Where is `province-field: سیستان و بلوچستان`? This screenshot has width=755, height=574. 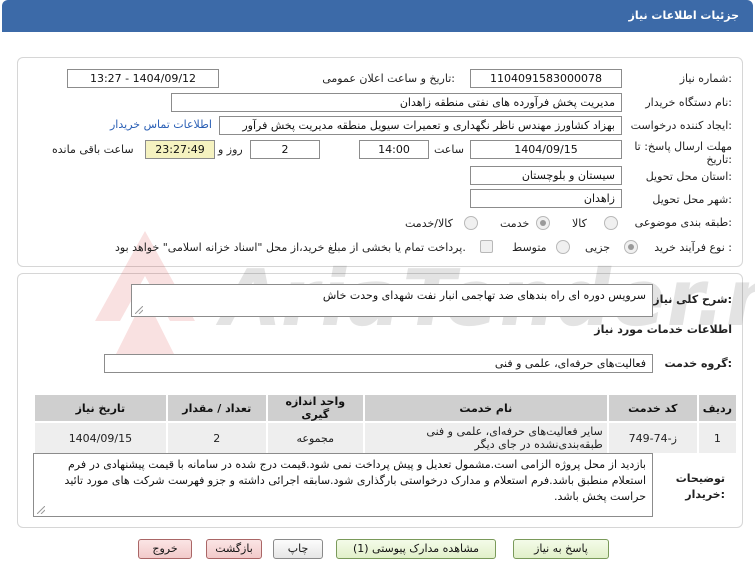
province-field: سیستان و بلوچستان is located at coordinates (546, 175).